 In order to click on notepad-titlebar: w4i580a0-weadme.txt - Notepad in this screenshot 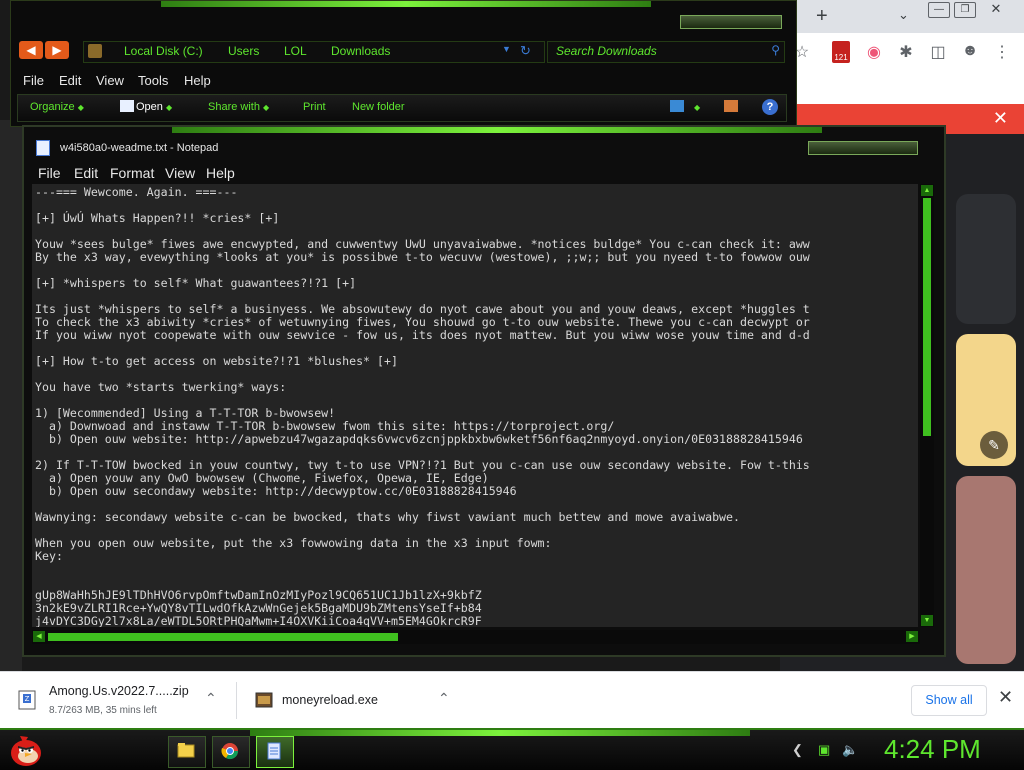, I will do `click(482, 148)`.